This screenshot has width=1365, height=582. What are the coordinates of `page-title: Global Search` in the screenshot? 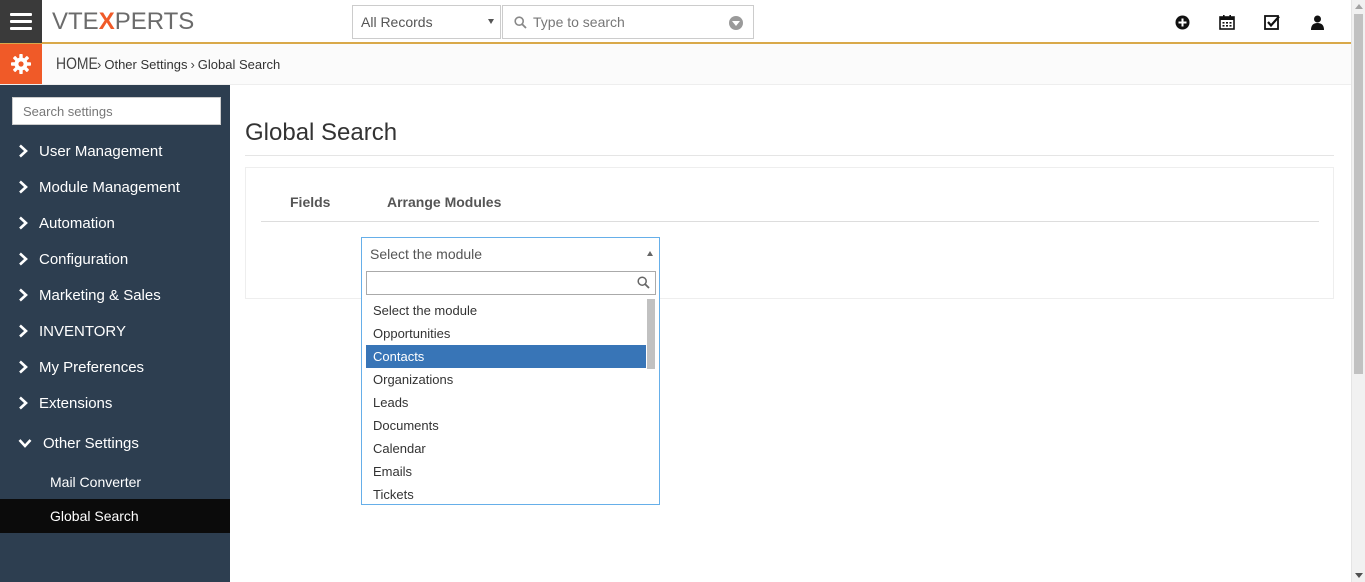 It's located at (321, 132).